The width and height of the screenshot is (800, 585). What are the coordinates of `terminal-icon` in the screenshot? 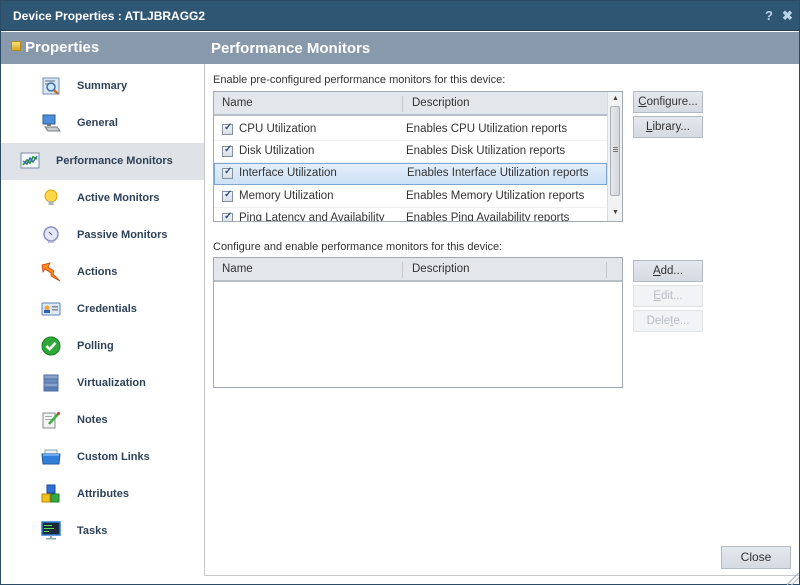 It's located at (51, 530).